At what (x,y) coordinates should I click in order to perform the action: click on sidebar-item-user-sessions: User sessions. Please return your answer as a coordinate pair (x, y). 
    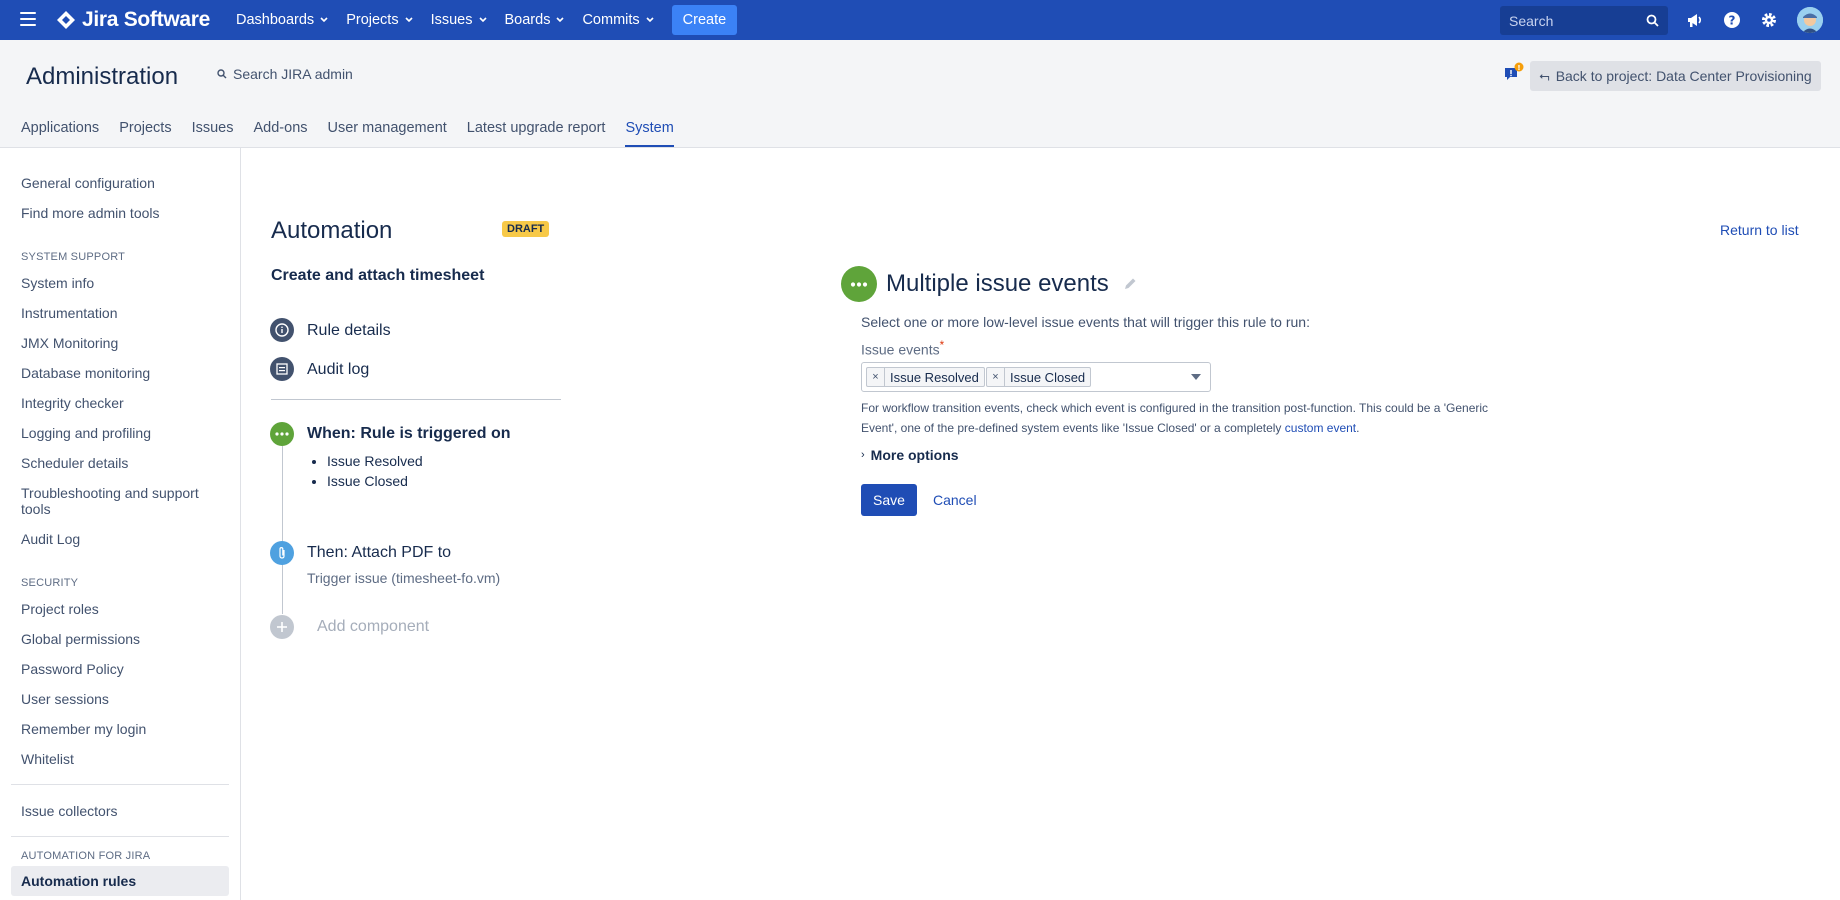
    Looking at the image, I should click on (65, 699).